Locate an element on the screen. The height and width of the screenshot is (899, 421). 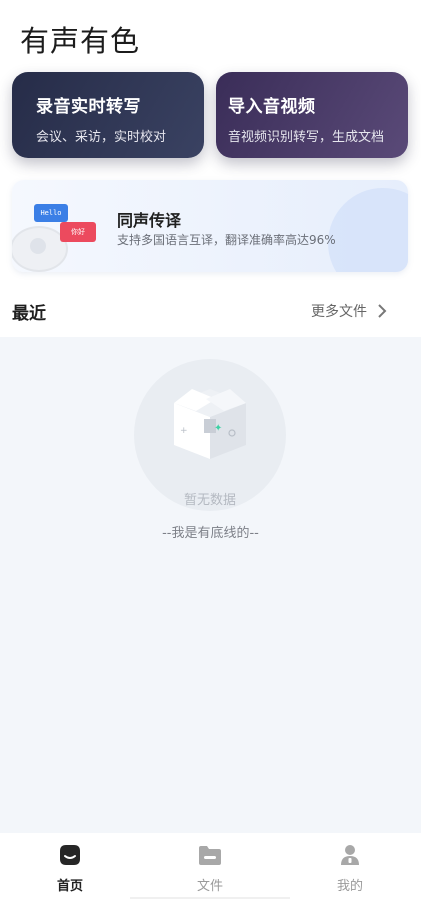
import-card-subtitle: 音视频识别转写，生成文档 is located at coordinates (306, 137).